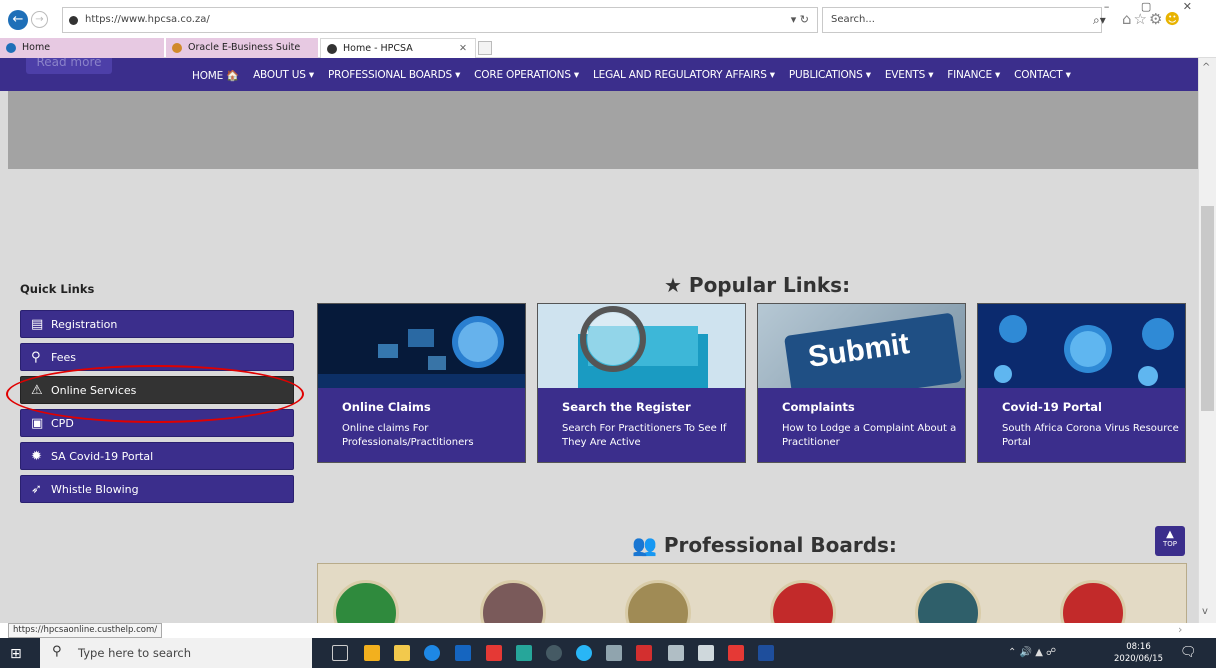 The height and width of the screenshot is (668, 1216). What do you see at coordinates (1099, 20) in the screenshot?
I see `search-icon: ⌕▾` at bounding box center [1099, 20].